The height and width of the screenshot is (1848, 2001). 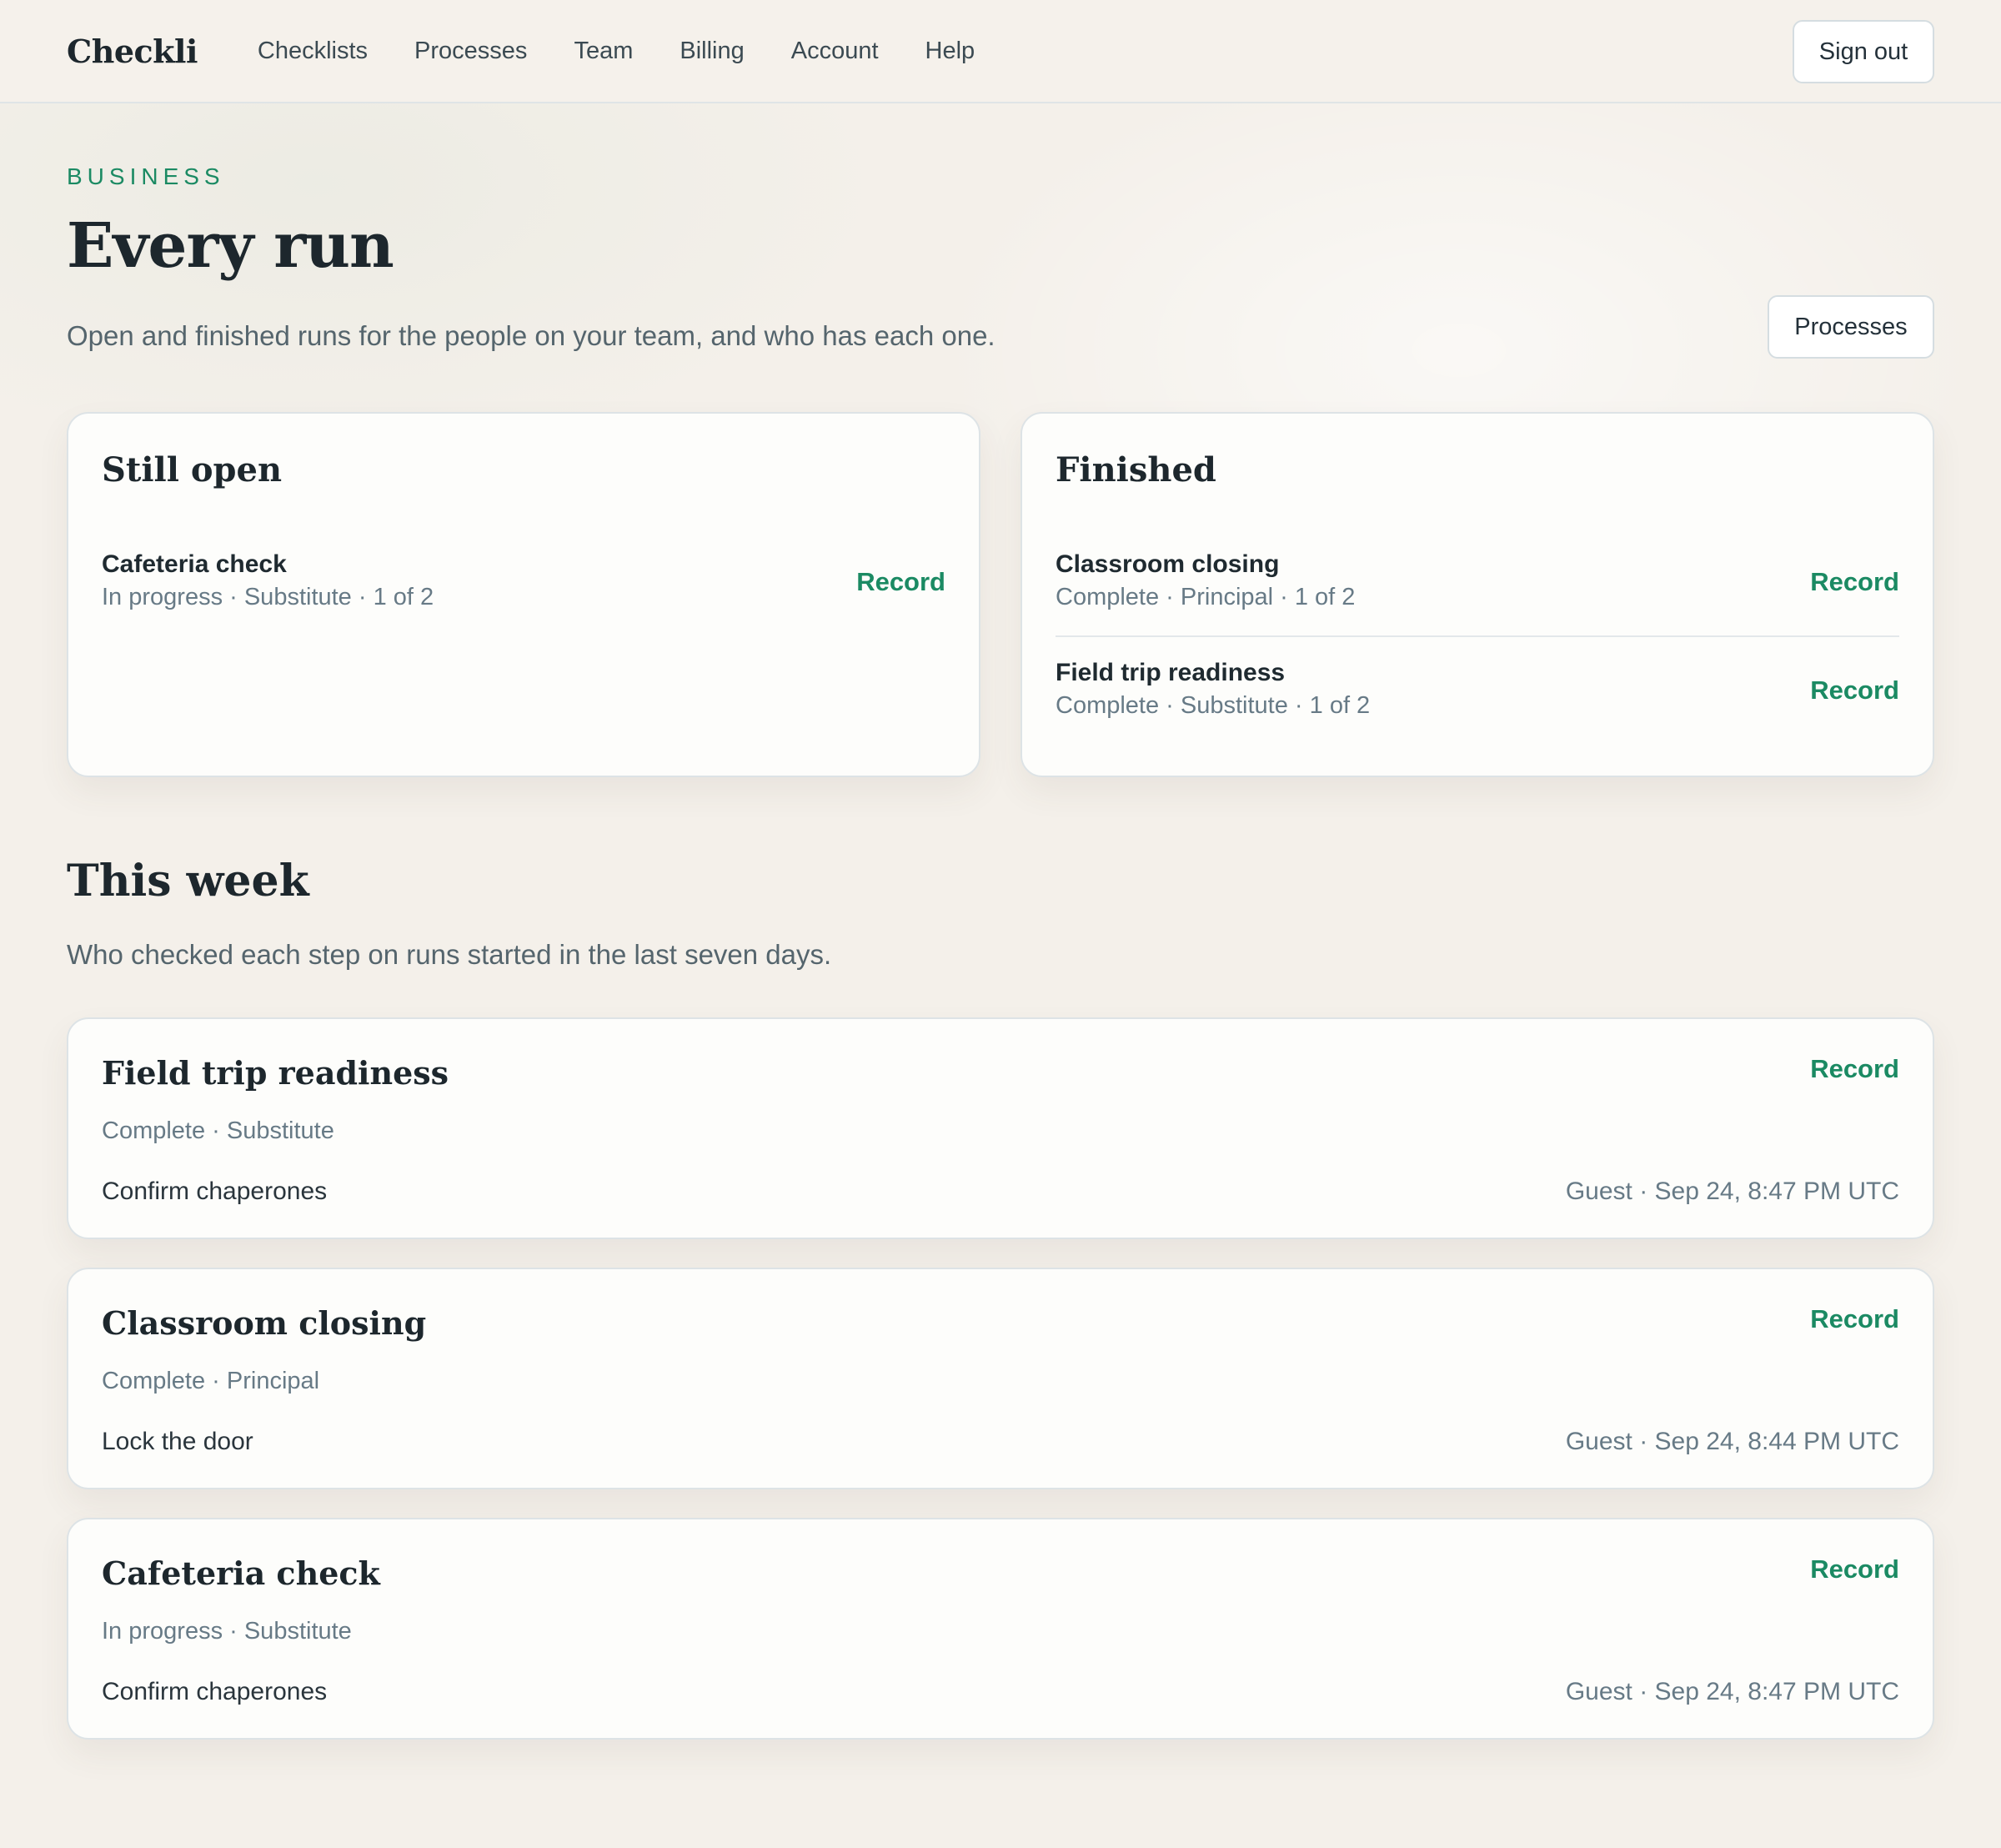 What do you see at coordinates (712, 51) in the screenshot?
I see `nav-link-billing: Billing` at bounding box center [712, 51].